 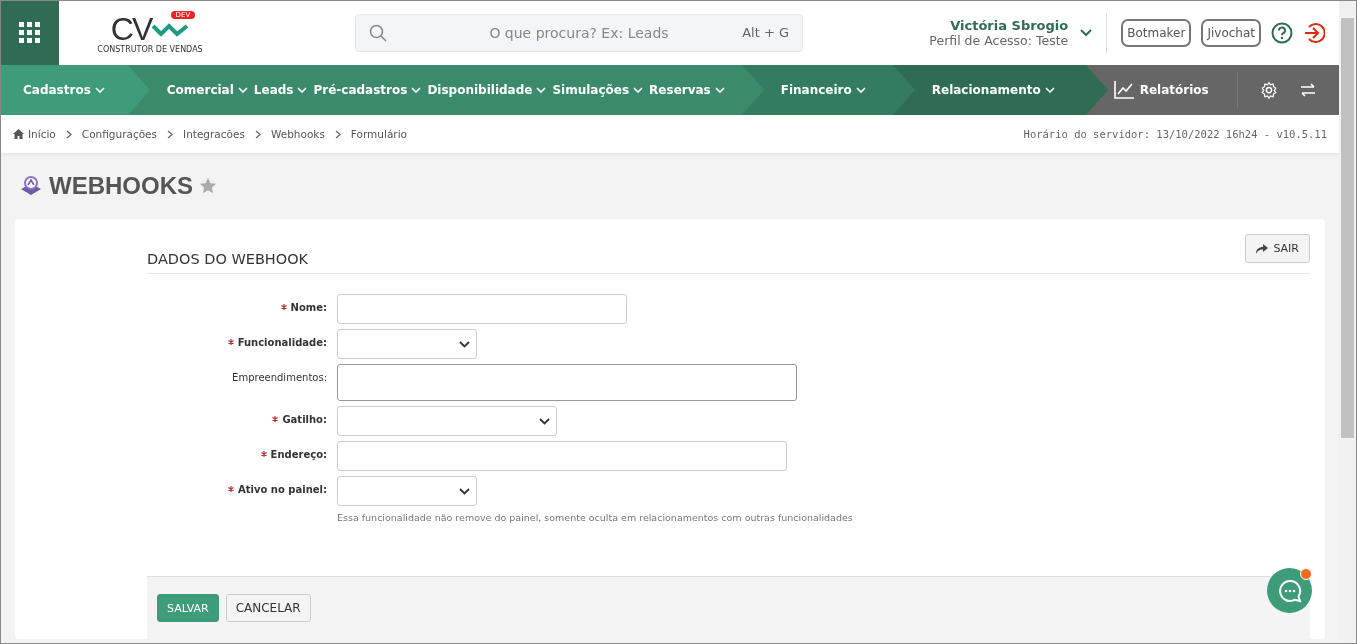 I want to click on user-name: Victória Sbrogio, so click(x=1009, y=25).